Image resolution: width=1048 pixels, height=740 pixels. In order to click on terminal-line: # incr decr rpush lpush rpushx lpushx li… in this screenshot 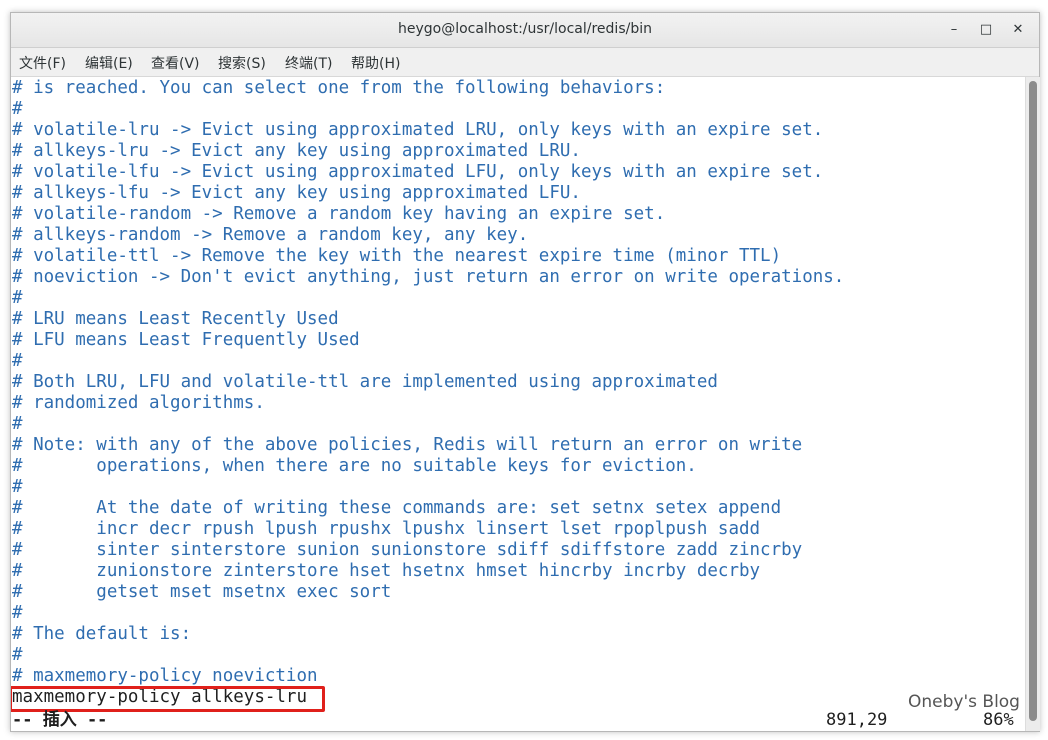, I will do `click(386, 529)`.